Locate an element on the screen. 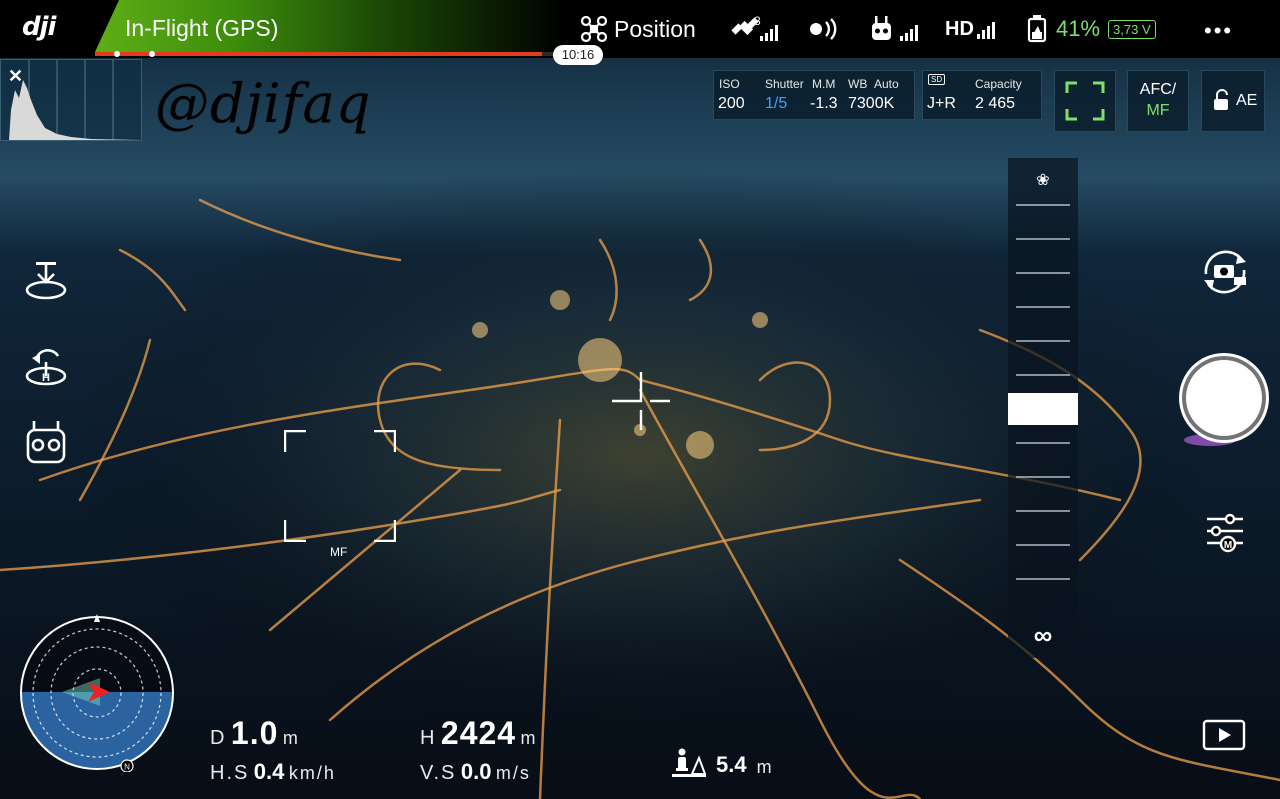 This screenshot has height=799, width=1280. attitude-radar: N is located at coordinates (97, 693).